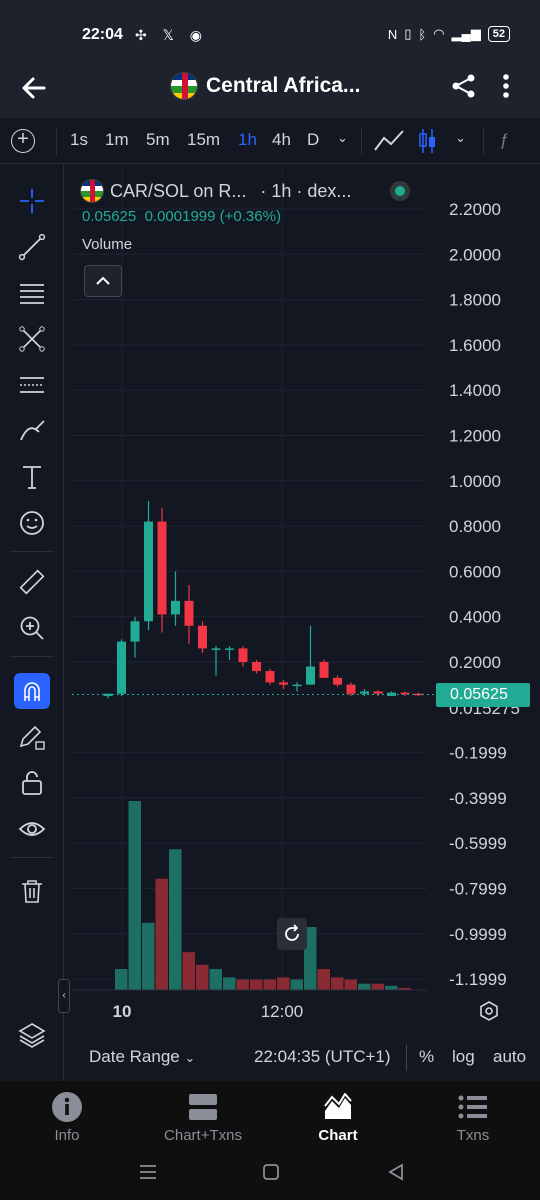 This screenshot has width=540, height=1200. What do you see at coordinates (32, 628) in the screenshot?
I see `zoom-tool` at bounding box center [32, 628].